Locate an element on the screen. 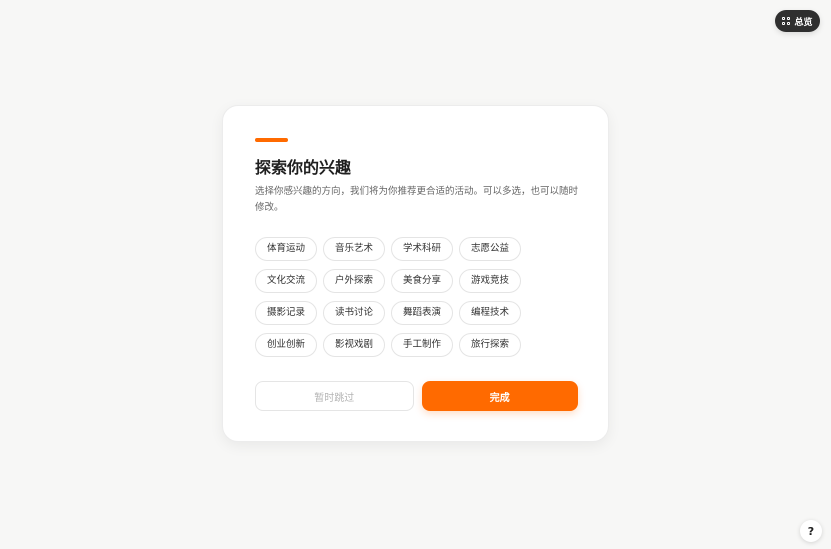 The height and width of the screenshot is (549, 831). action-row: 暂时跳过 完成 is located at coordinates (416, 396).